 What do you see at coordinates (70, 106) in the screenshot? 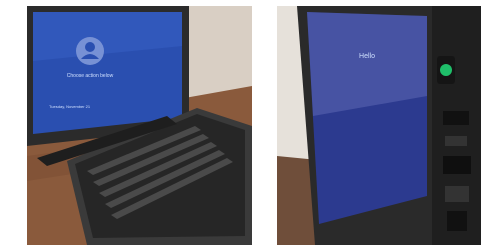
I see `screen-date: Tuesday, November 21` at bounding box center [70, 106].